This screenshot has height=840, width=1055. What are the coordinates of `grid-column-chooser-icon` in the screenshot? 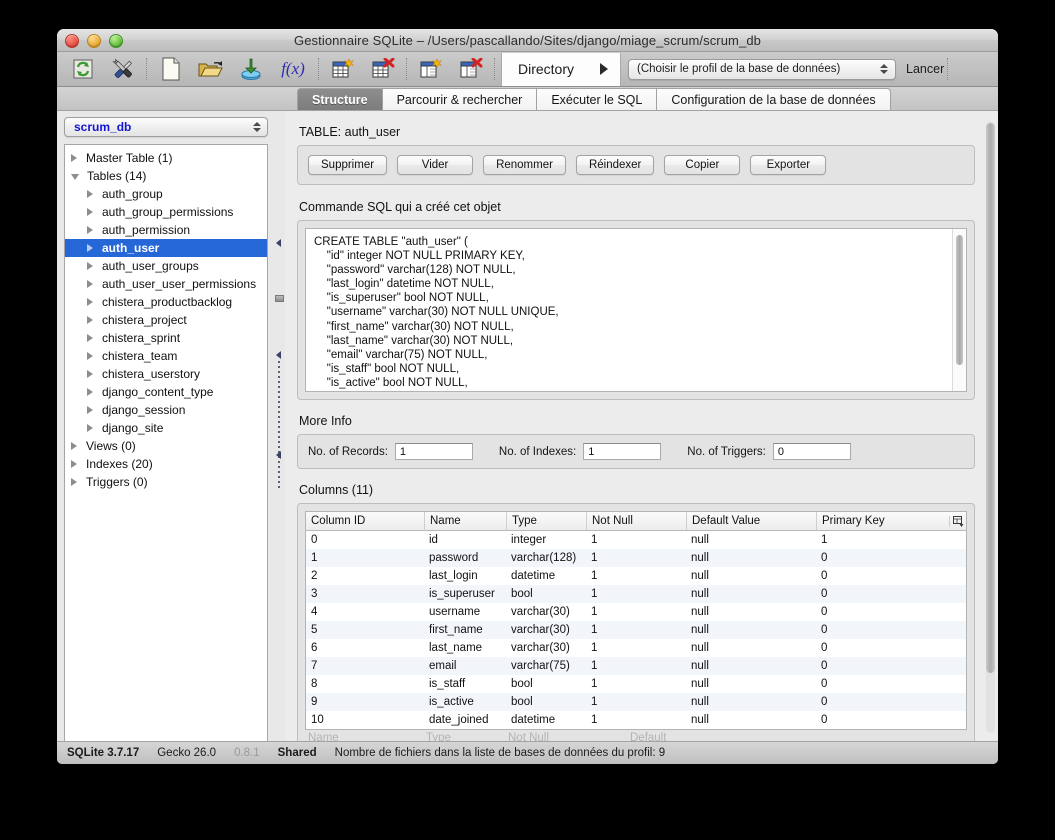 It's located at (957, 521).